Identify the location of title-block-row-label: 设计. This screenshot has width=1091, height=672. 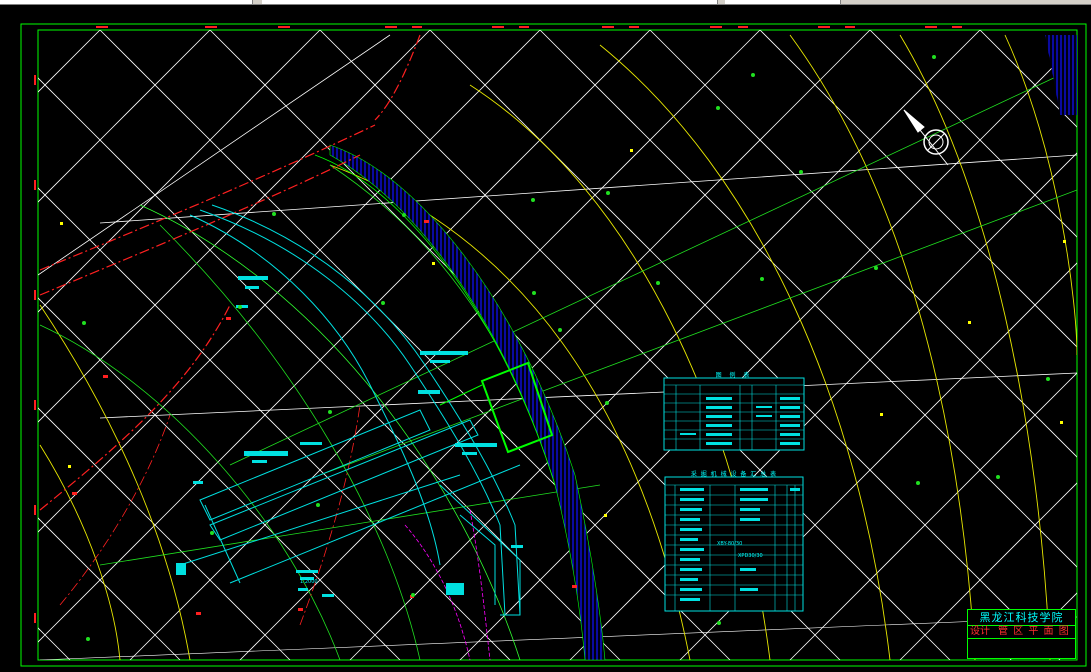
(980, 631).